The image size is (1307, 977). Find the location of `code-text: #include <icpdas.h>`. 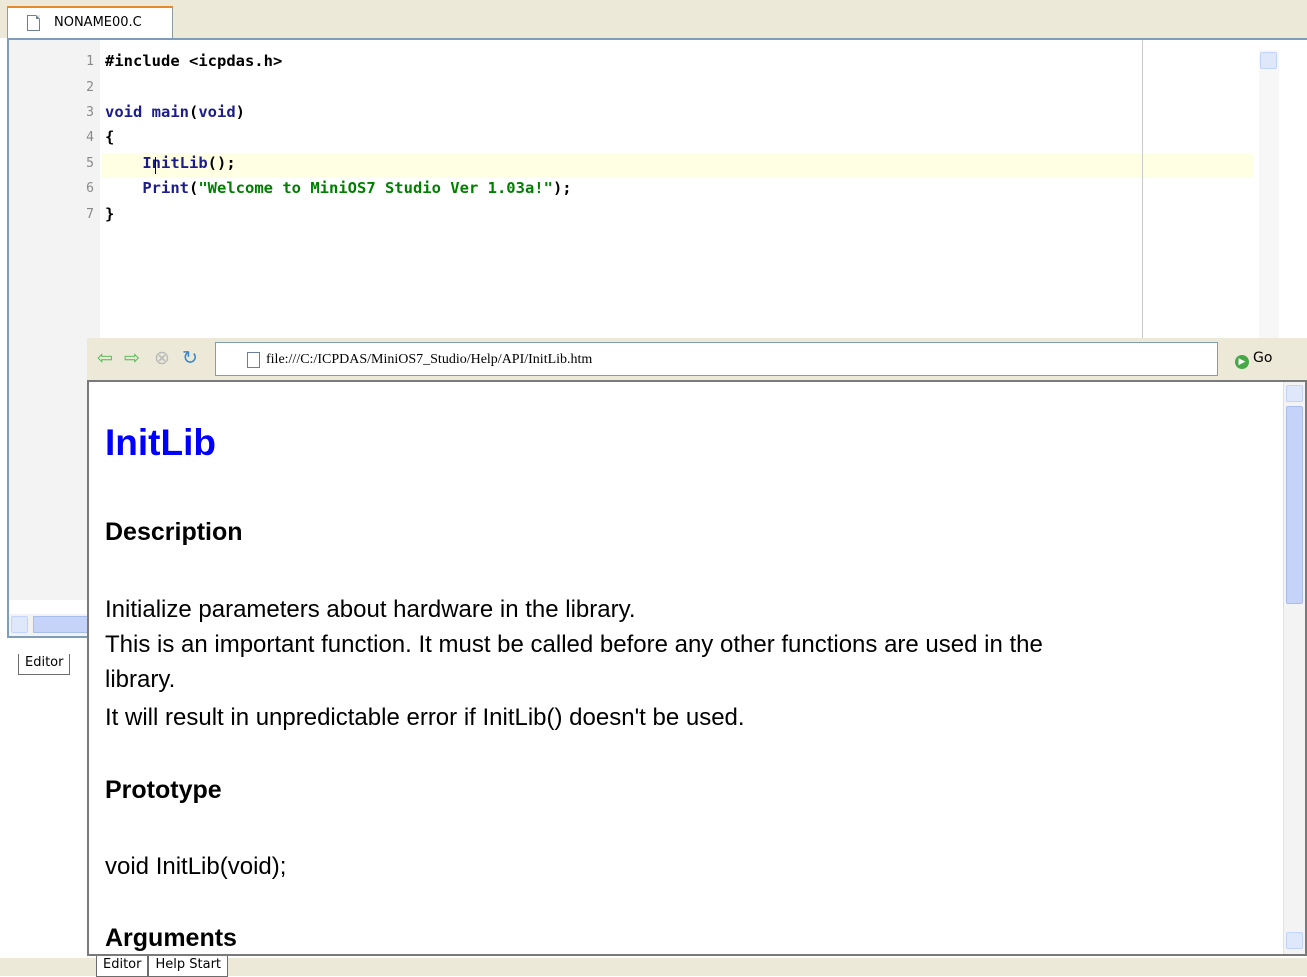

code-text: #include <icpdas.h> is located at coordinates (194, 61).